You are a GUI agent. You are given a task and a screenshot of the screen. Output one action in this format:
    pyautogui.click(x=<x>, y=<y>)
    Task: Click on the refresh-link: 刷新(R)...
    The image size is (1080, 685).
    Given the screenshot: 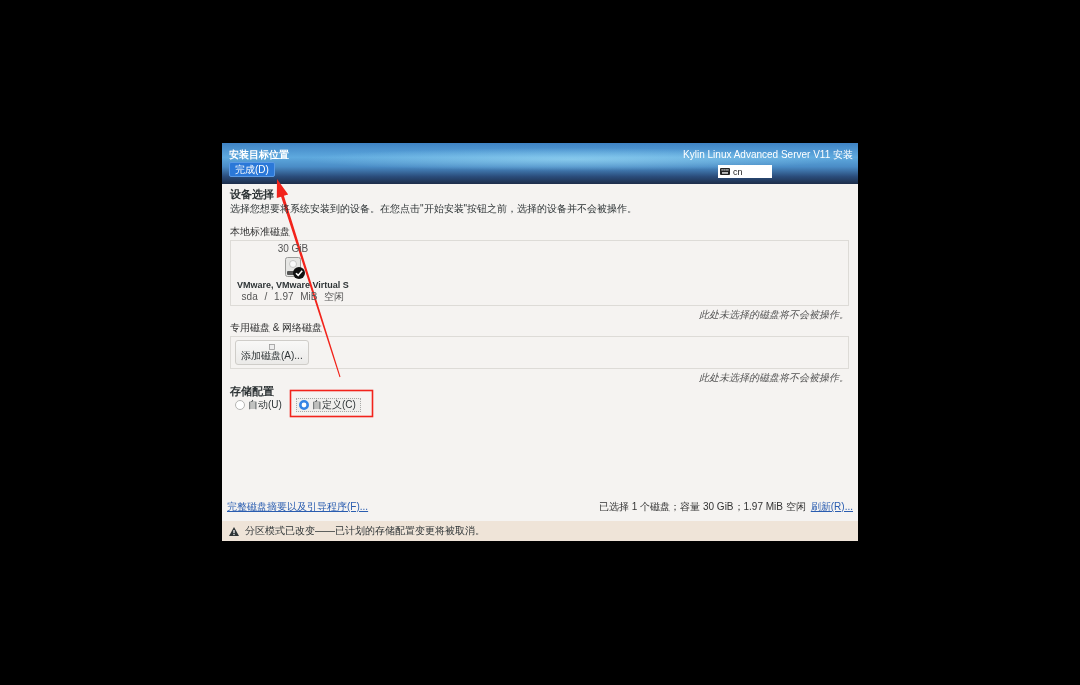 What is the action you would take?
    pyautogui.click(x=831, y=507)
    